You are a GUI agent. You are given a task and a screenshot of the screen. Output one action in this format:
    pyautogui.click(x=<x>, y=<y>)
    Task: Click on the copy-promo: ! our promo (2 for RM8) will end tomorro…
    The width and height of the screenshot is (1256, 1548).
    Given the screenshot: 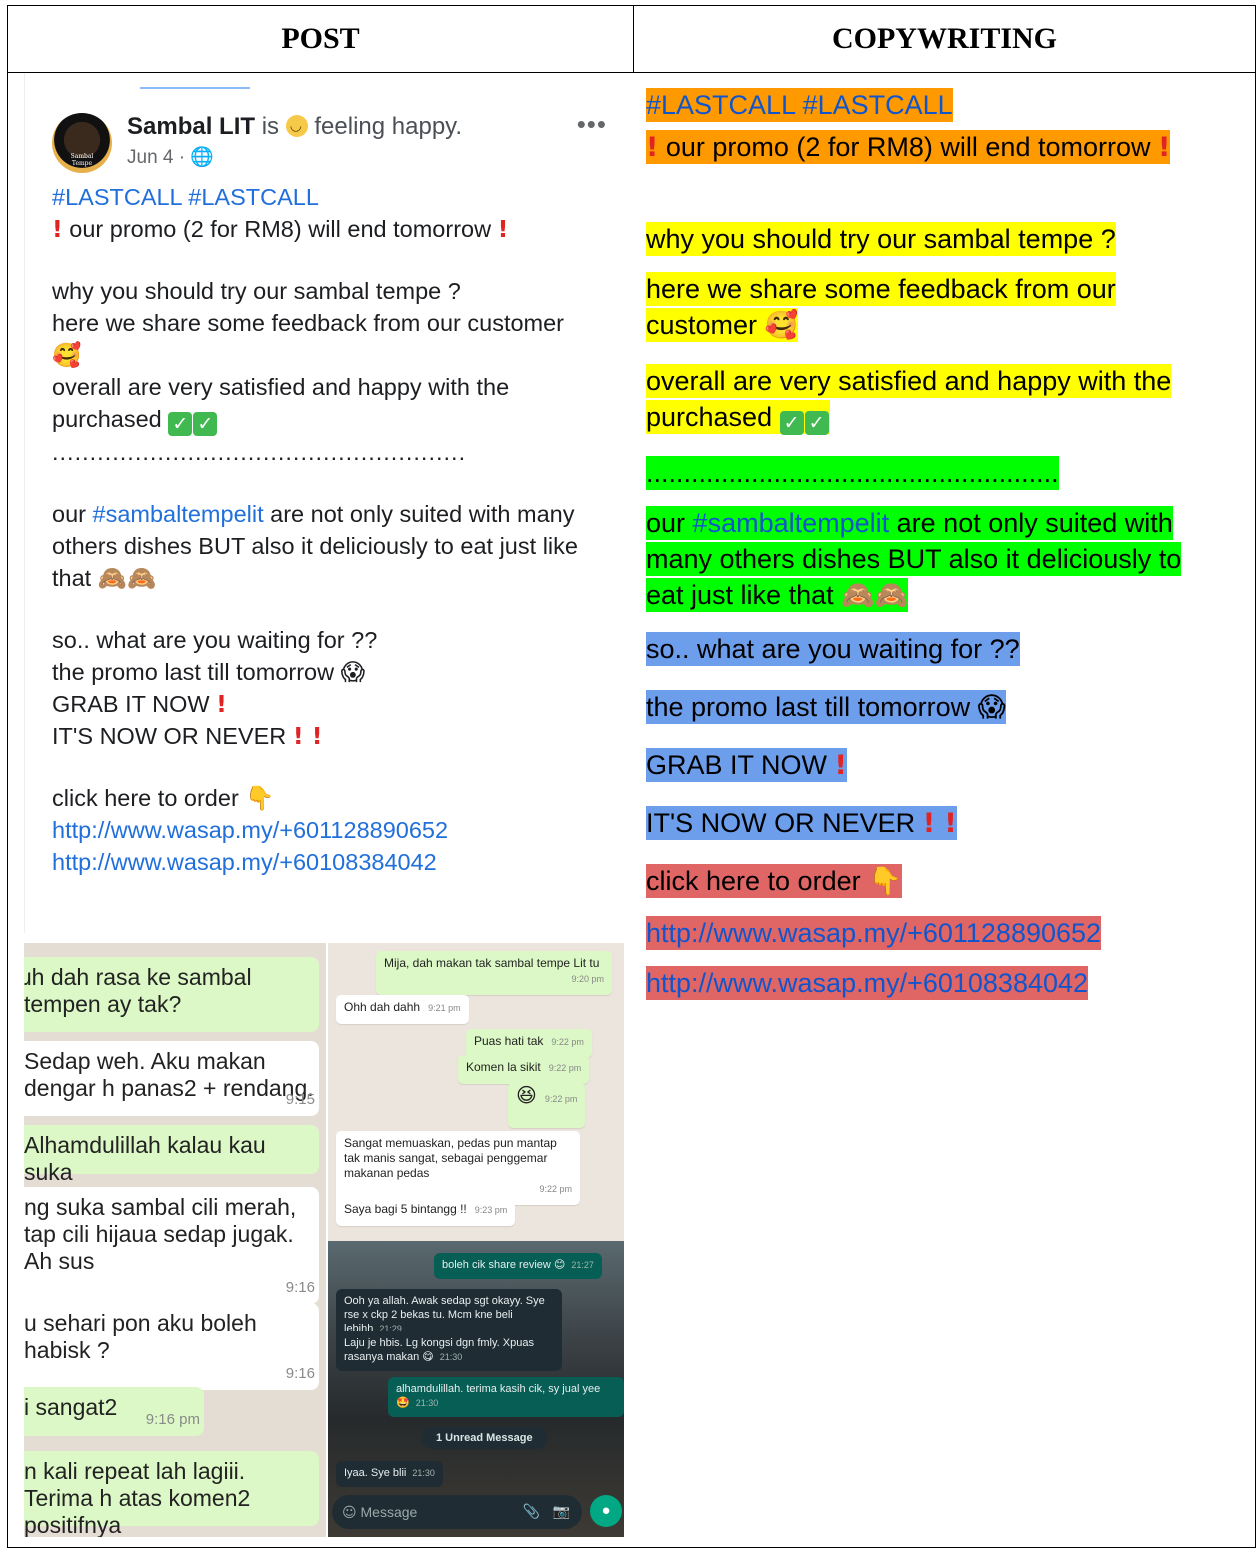 What is the action you would take?
    pyautogui.click(x=932, y=147)
    